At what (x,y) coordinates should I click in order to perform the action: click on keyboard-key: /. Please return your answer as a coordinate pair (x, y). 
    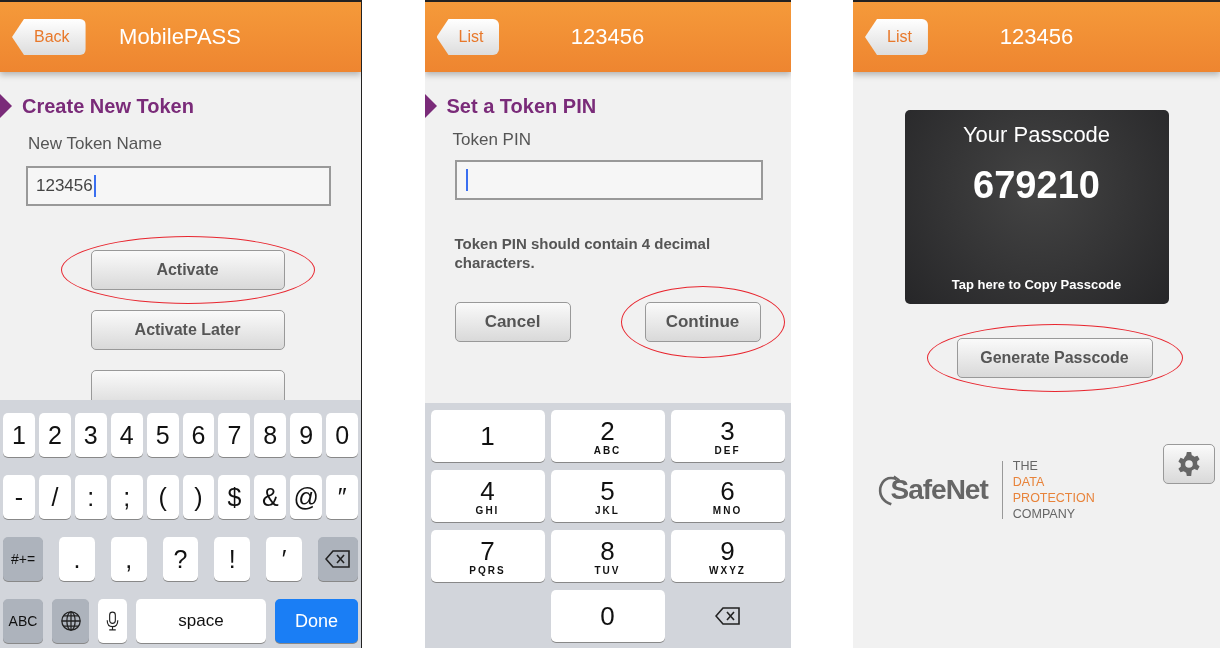
    Looking at the image, I should click on (54, 497).